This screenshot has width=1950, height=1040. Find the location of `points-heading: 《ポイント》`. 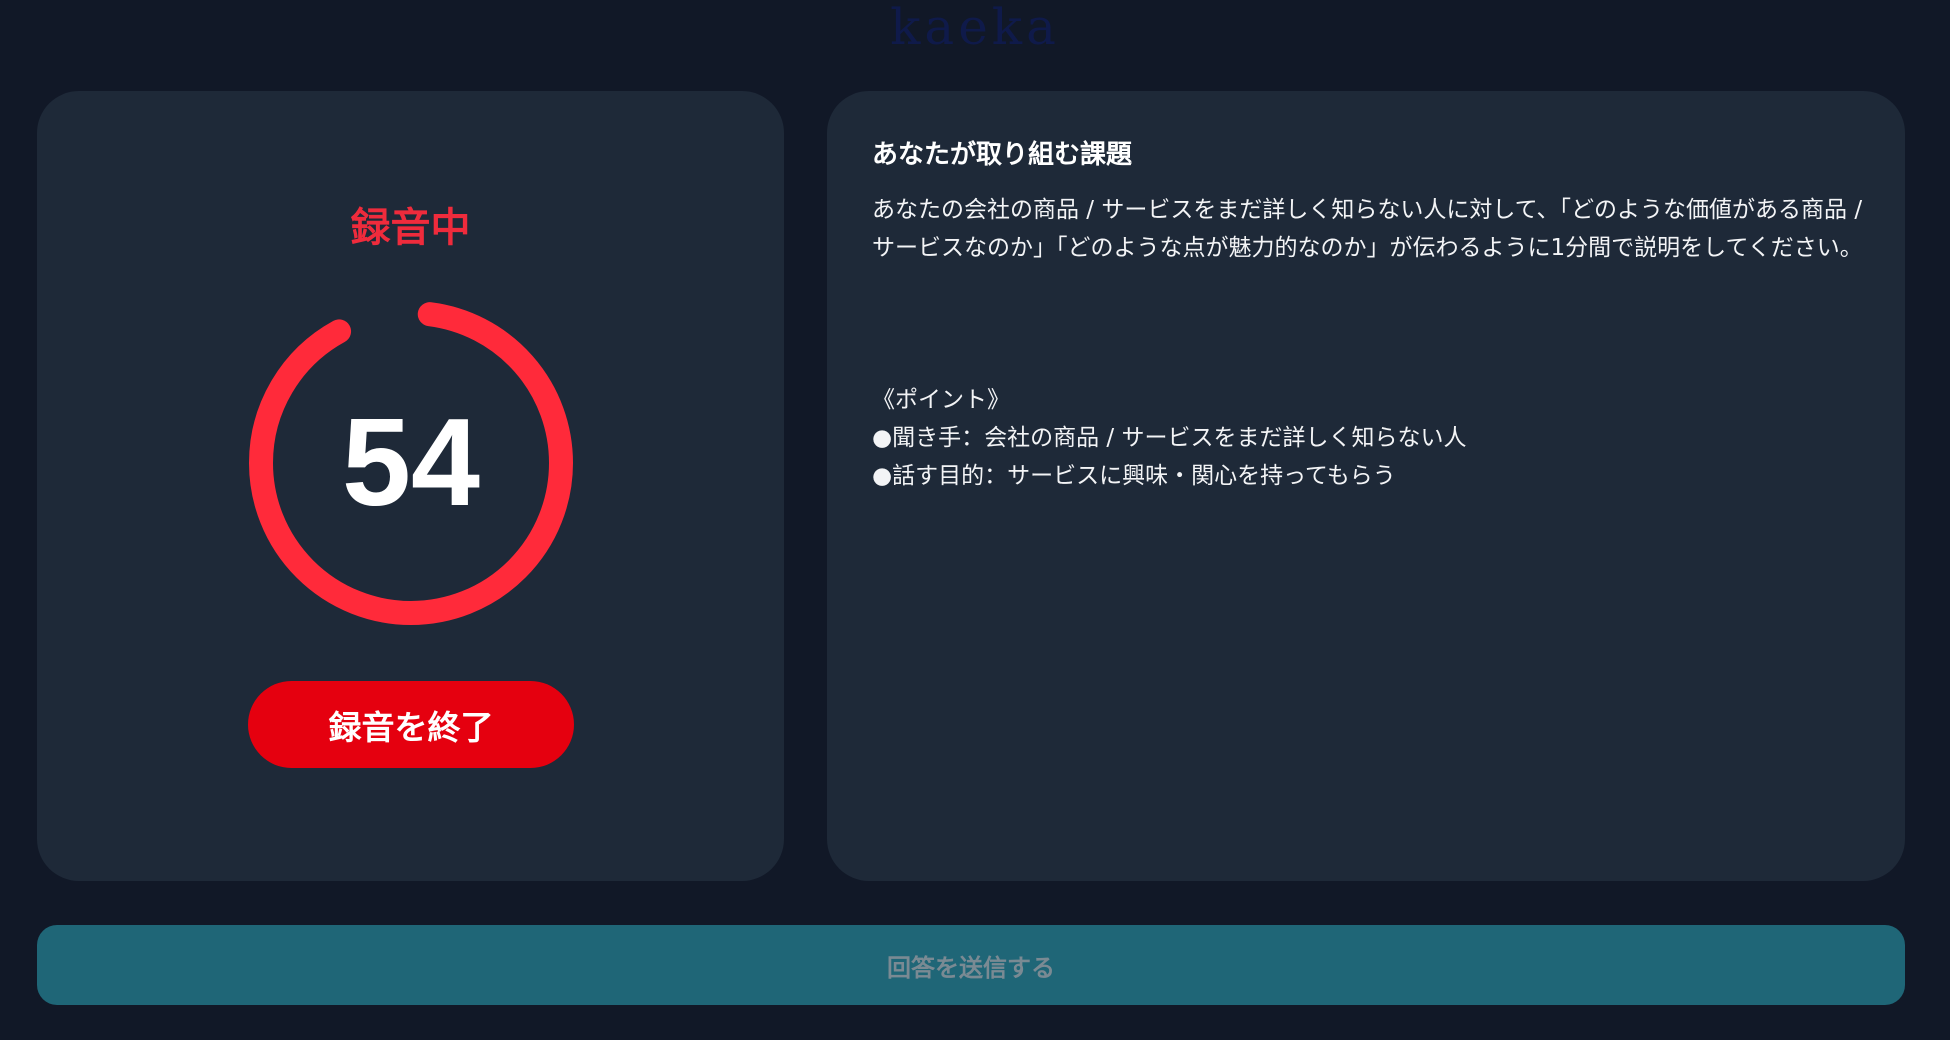

points-heading: 《ポイント》 is located at coordinates (941, 400).